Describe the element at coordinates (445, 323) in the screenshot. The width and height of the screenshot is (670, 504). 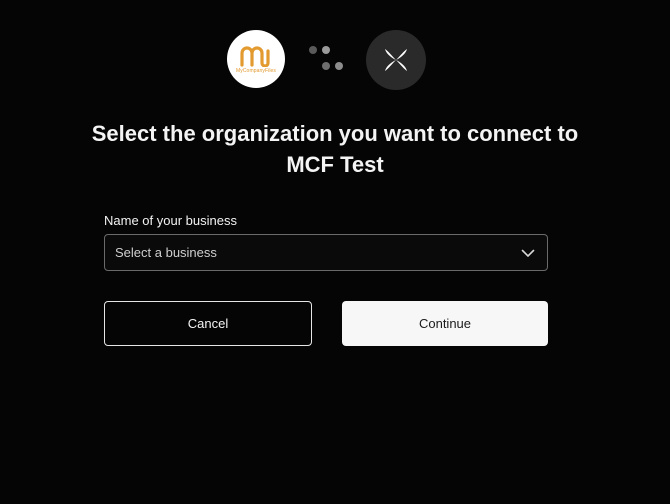
I see `continue-button: Continue` at that location.